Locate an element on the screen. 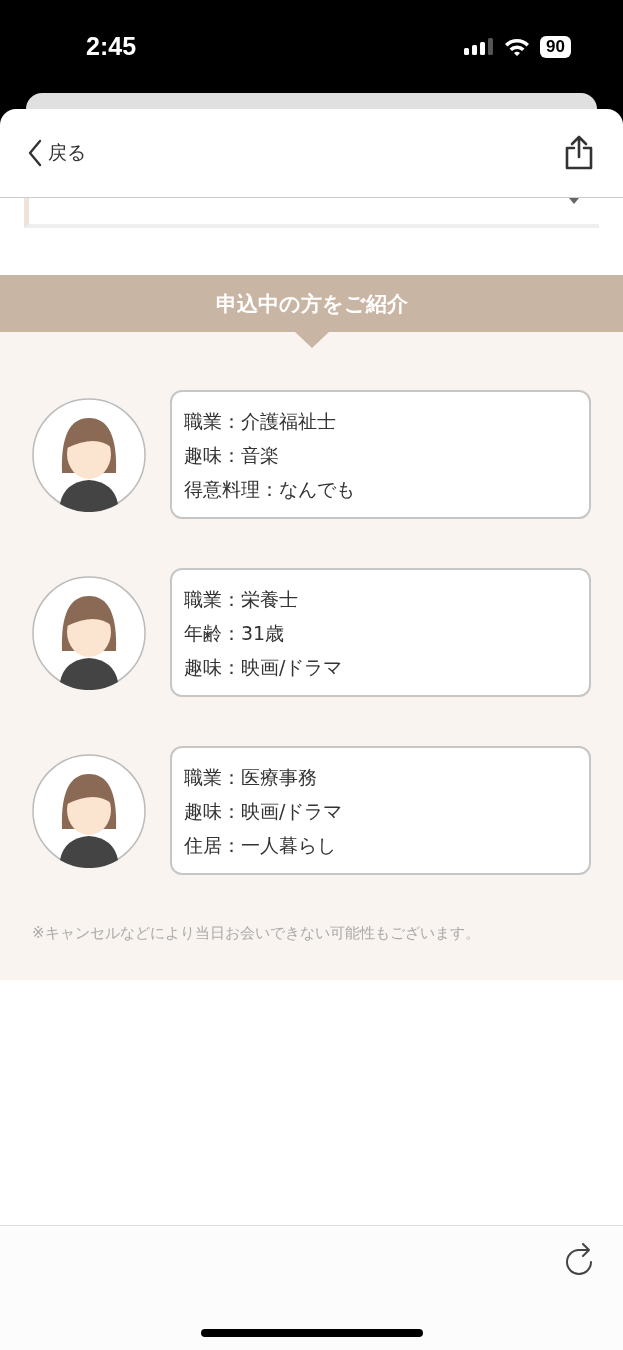 The image size is (623, 1350). status-time: 2:45 is located at coordinates (111, 46).